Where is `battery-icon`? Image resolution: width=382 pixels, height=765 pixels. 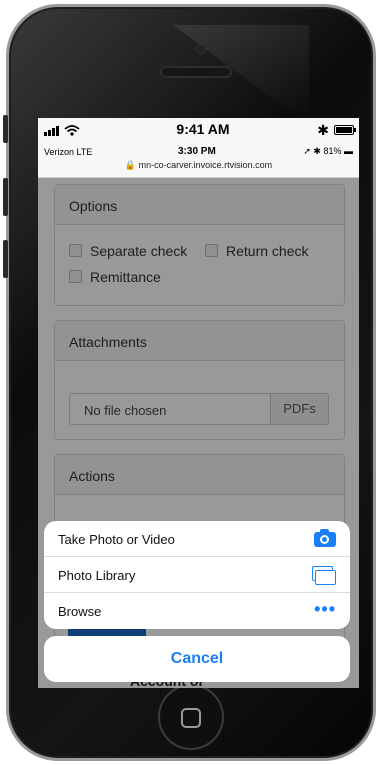
battery-icon is located at coordinates (345, 130).